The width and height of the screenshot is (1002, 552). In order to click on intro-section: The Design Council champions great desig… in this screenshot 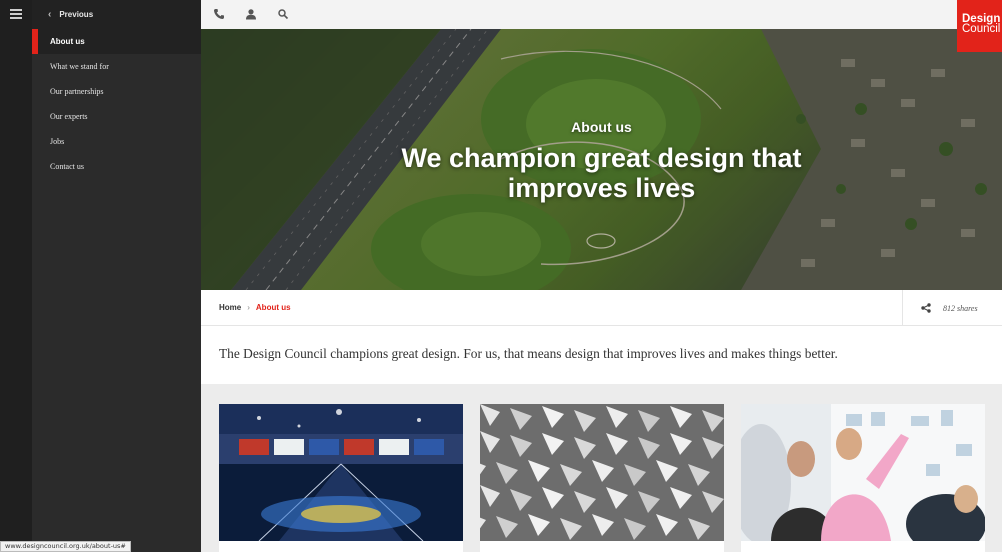, I will do `click(601, 355)`.